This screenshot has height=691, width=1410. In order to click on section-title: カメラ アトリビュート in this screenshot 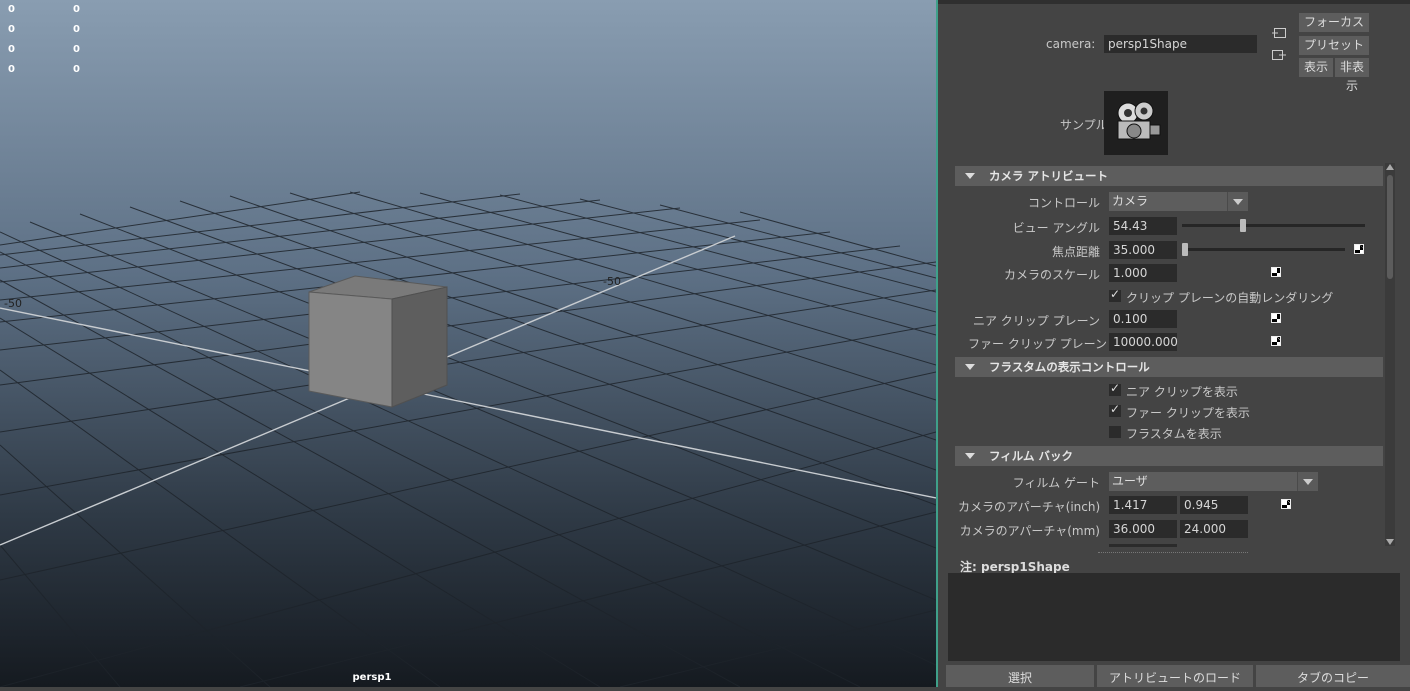, I will do `click(1049, 176)`.